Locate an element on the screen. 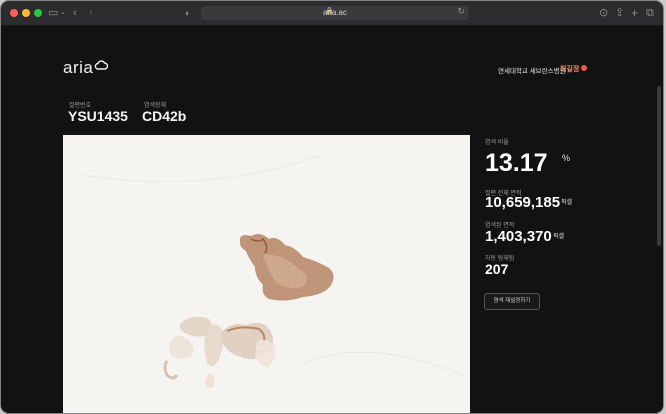 The image size is (666, 414). cloud-logo-icon is located at coordinates (101, 65).